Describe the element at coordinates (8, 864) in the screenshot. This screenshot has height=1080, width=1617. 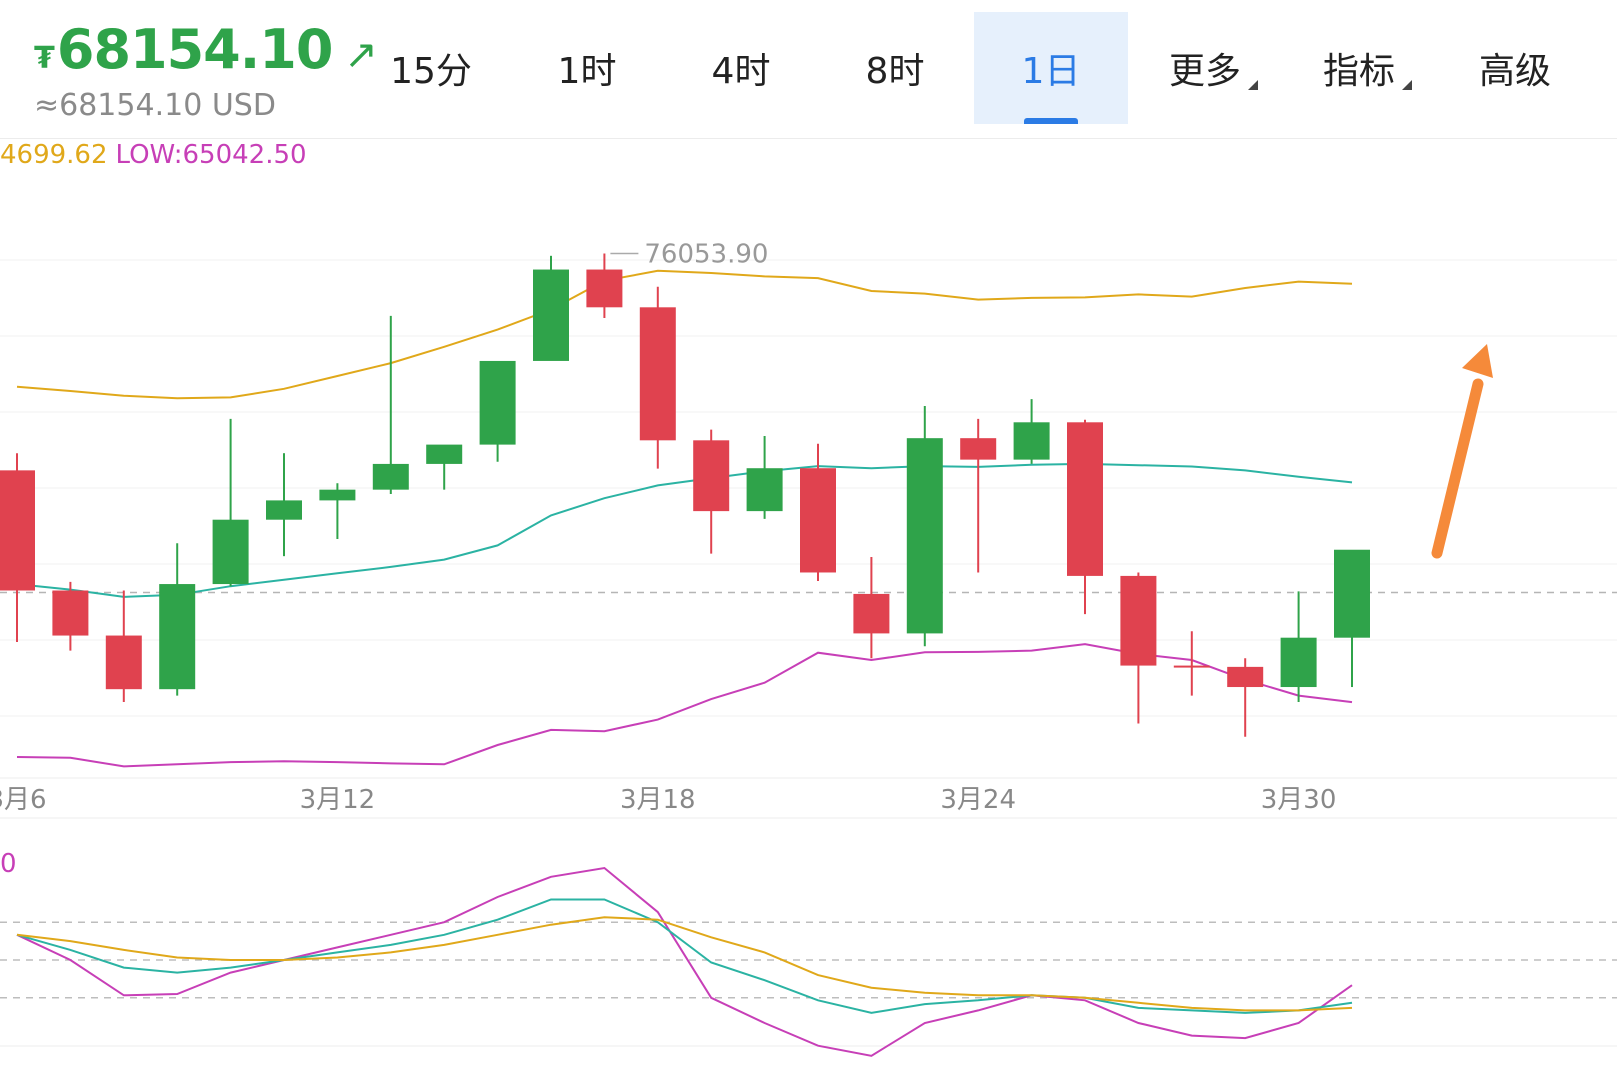
I see `indicator-label: 0` at that location.